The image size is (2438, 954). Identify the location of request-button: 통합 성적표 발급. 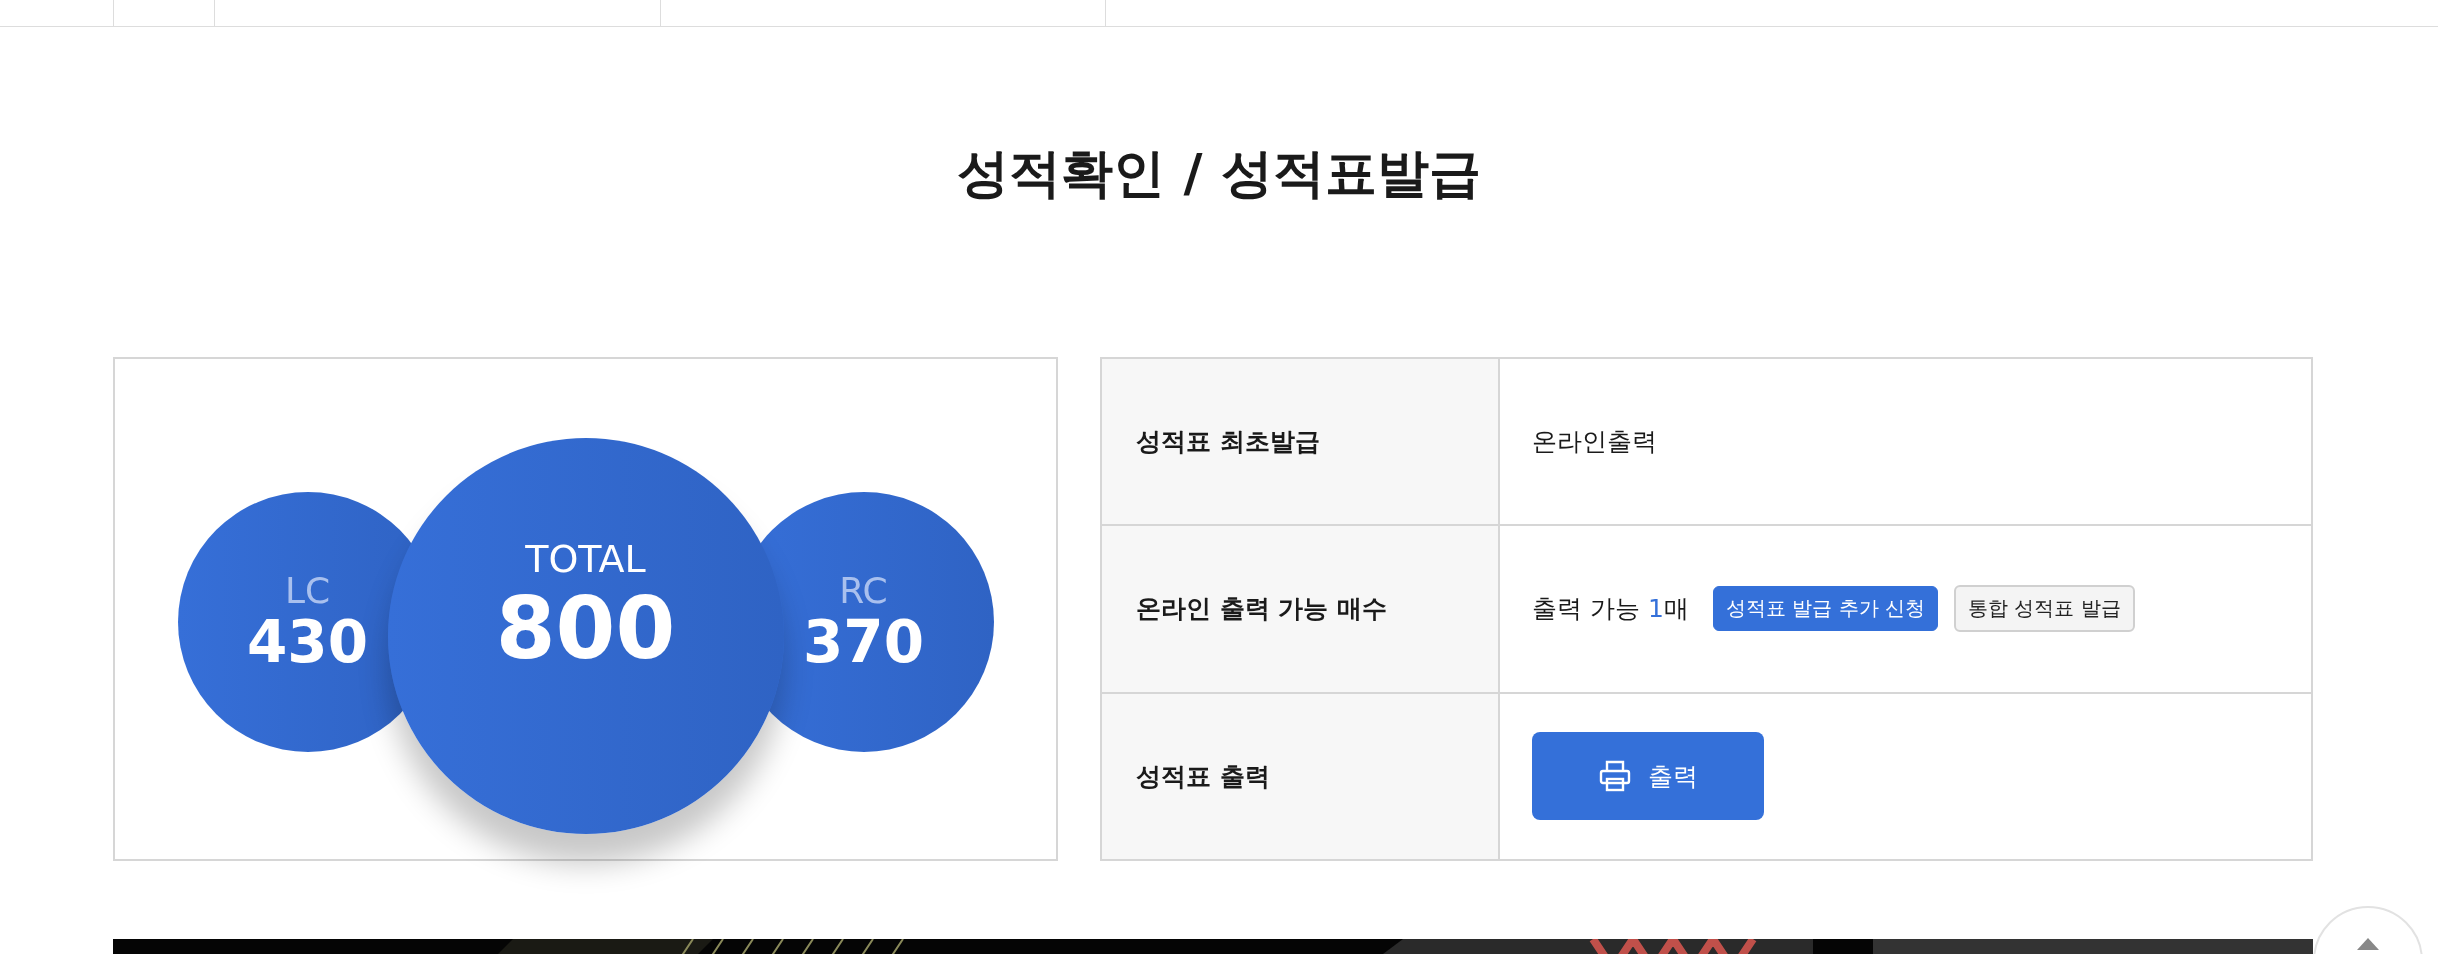
(2044, 609).